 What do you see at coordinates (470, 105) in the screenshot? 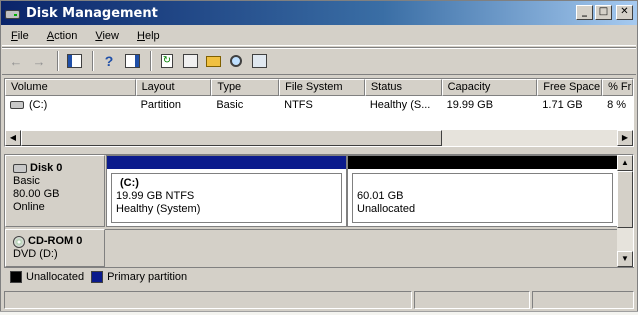
I see `cell-capacity: 19.99 GB` at bounding box center [470, 105].